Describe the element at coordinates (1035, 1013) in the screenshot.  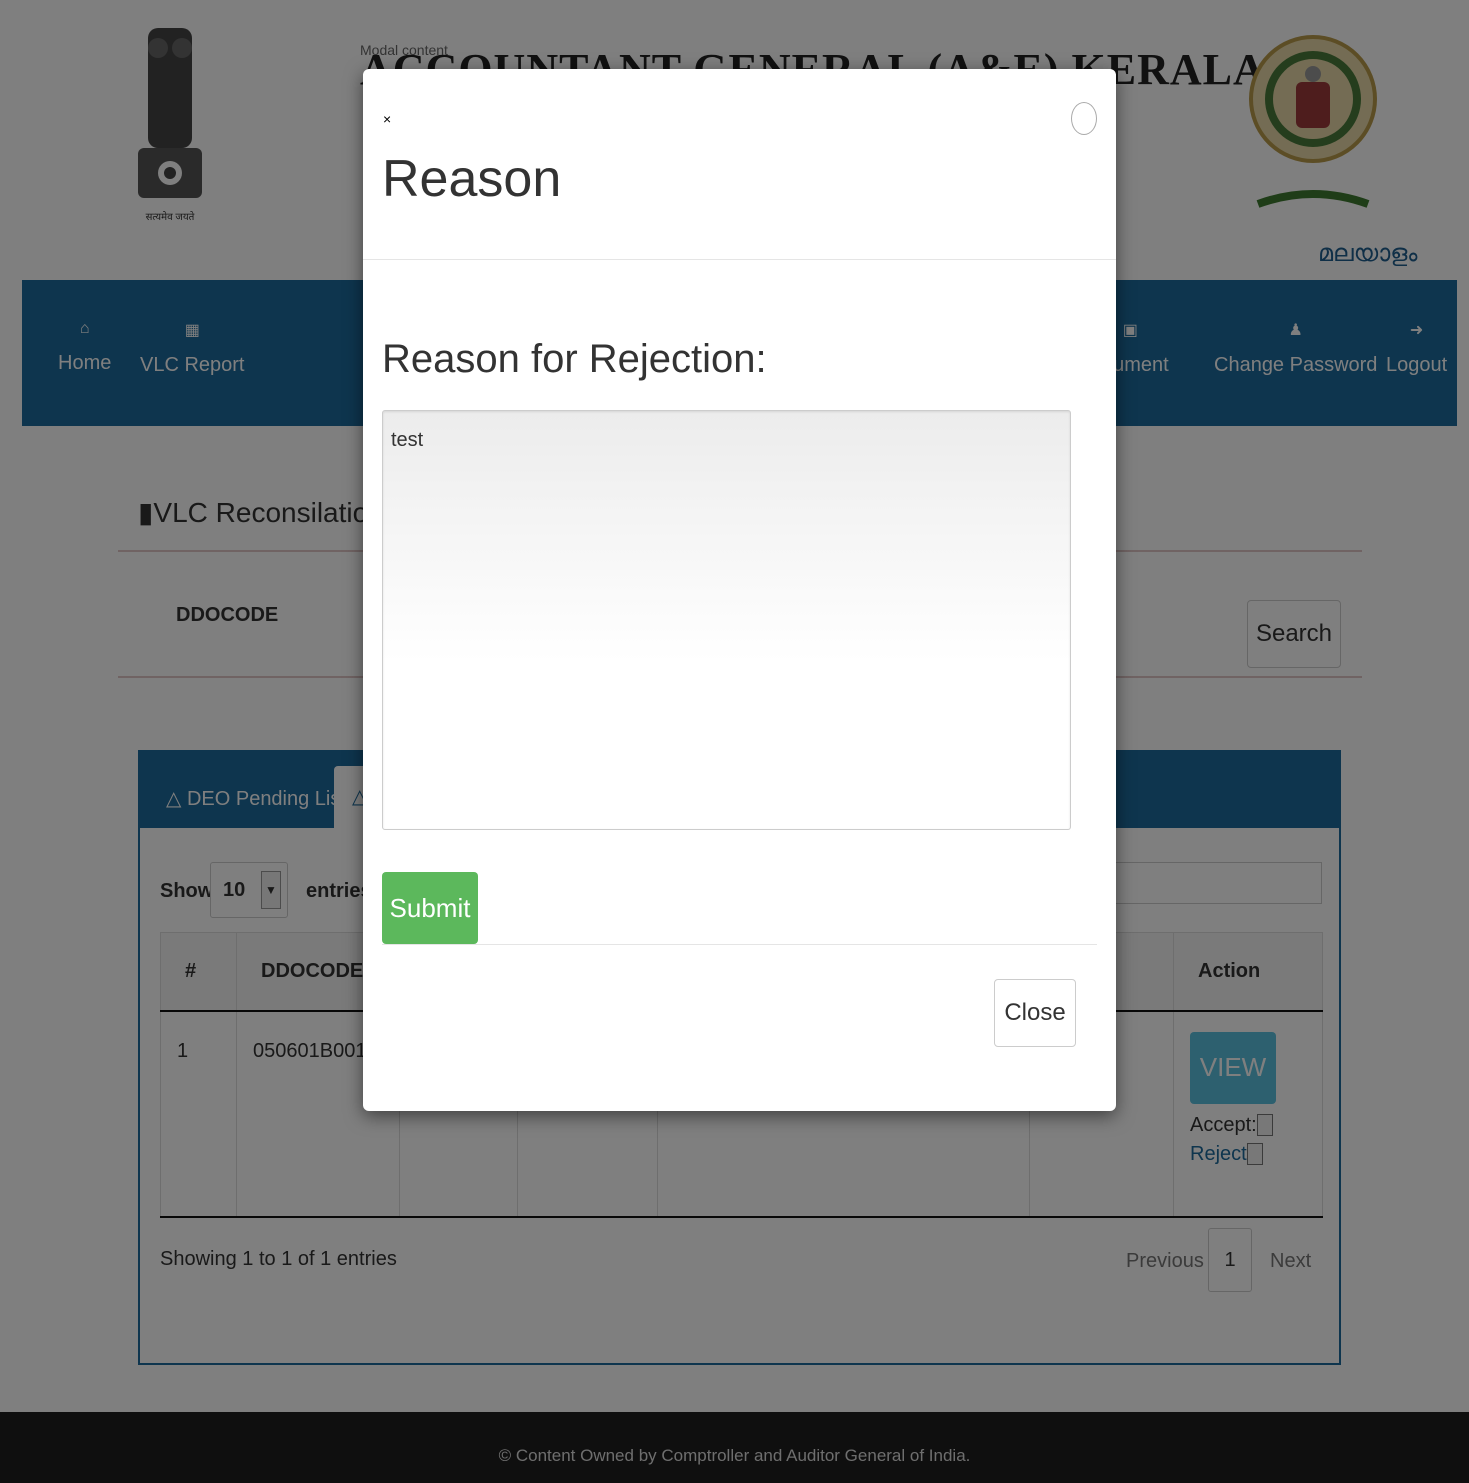
I see `close-button: Close` at that location.